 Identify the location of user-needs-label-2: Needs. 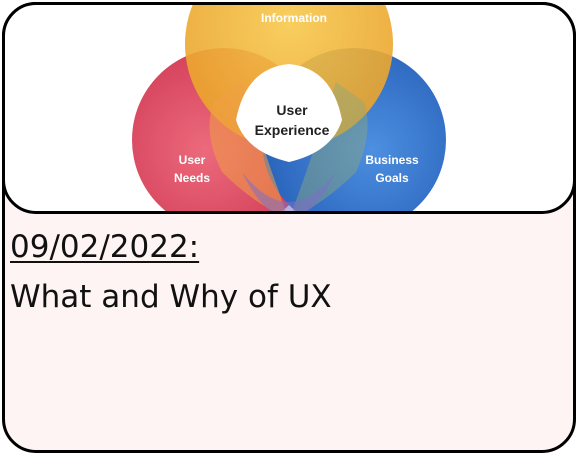
(192, 178).